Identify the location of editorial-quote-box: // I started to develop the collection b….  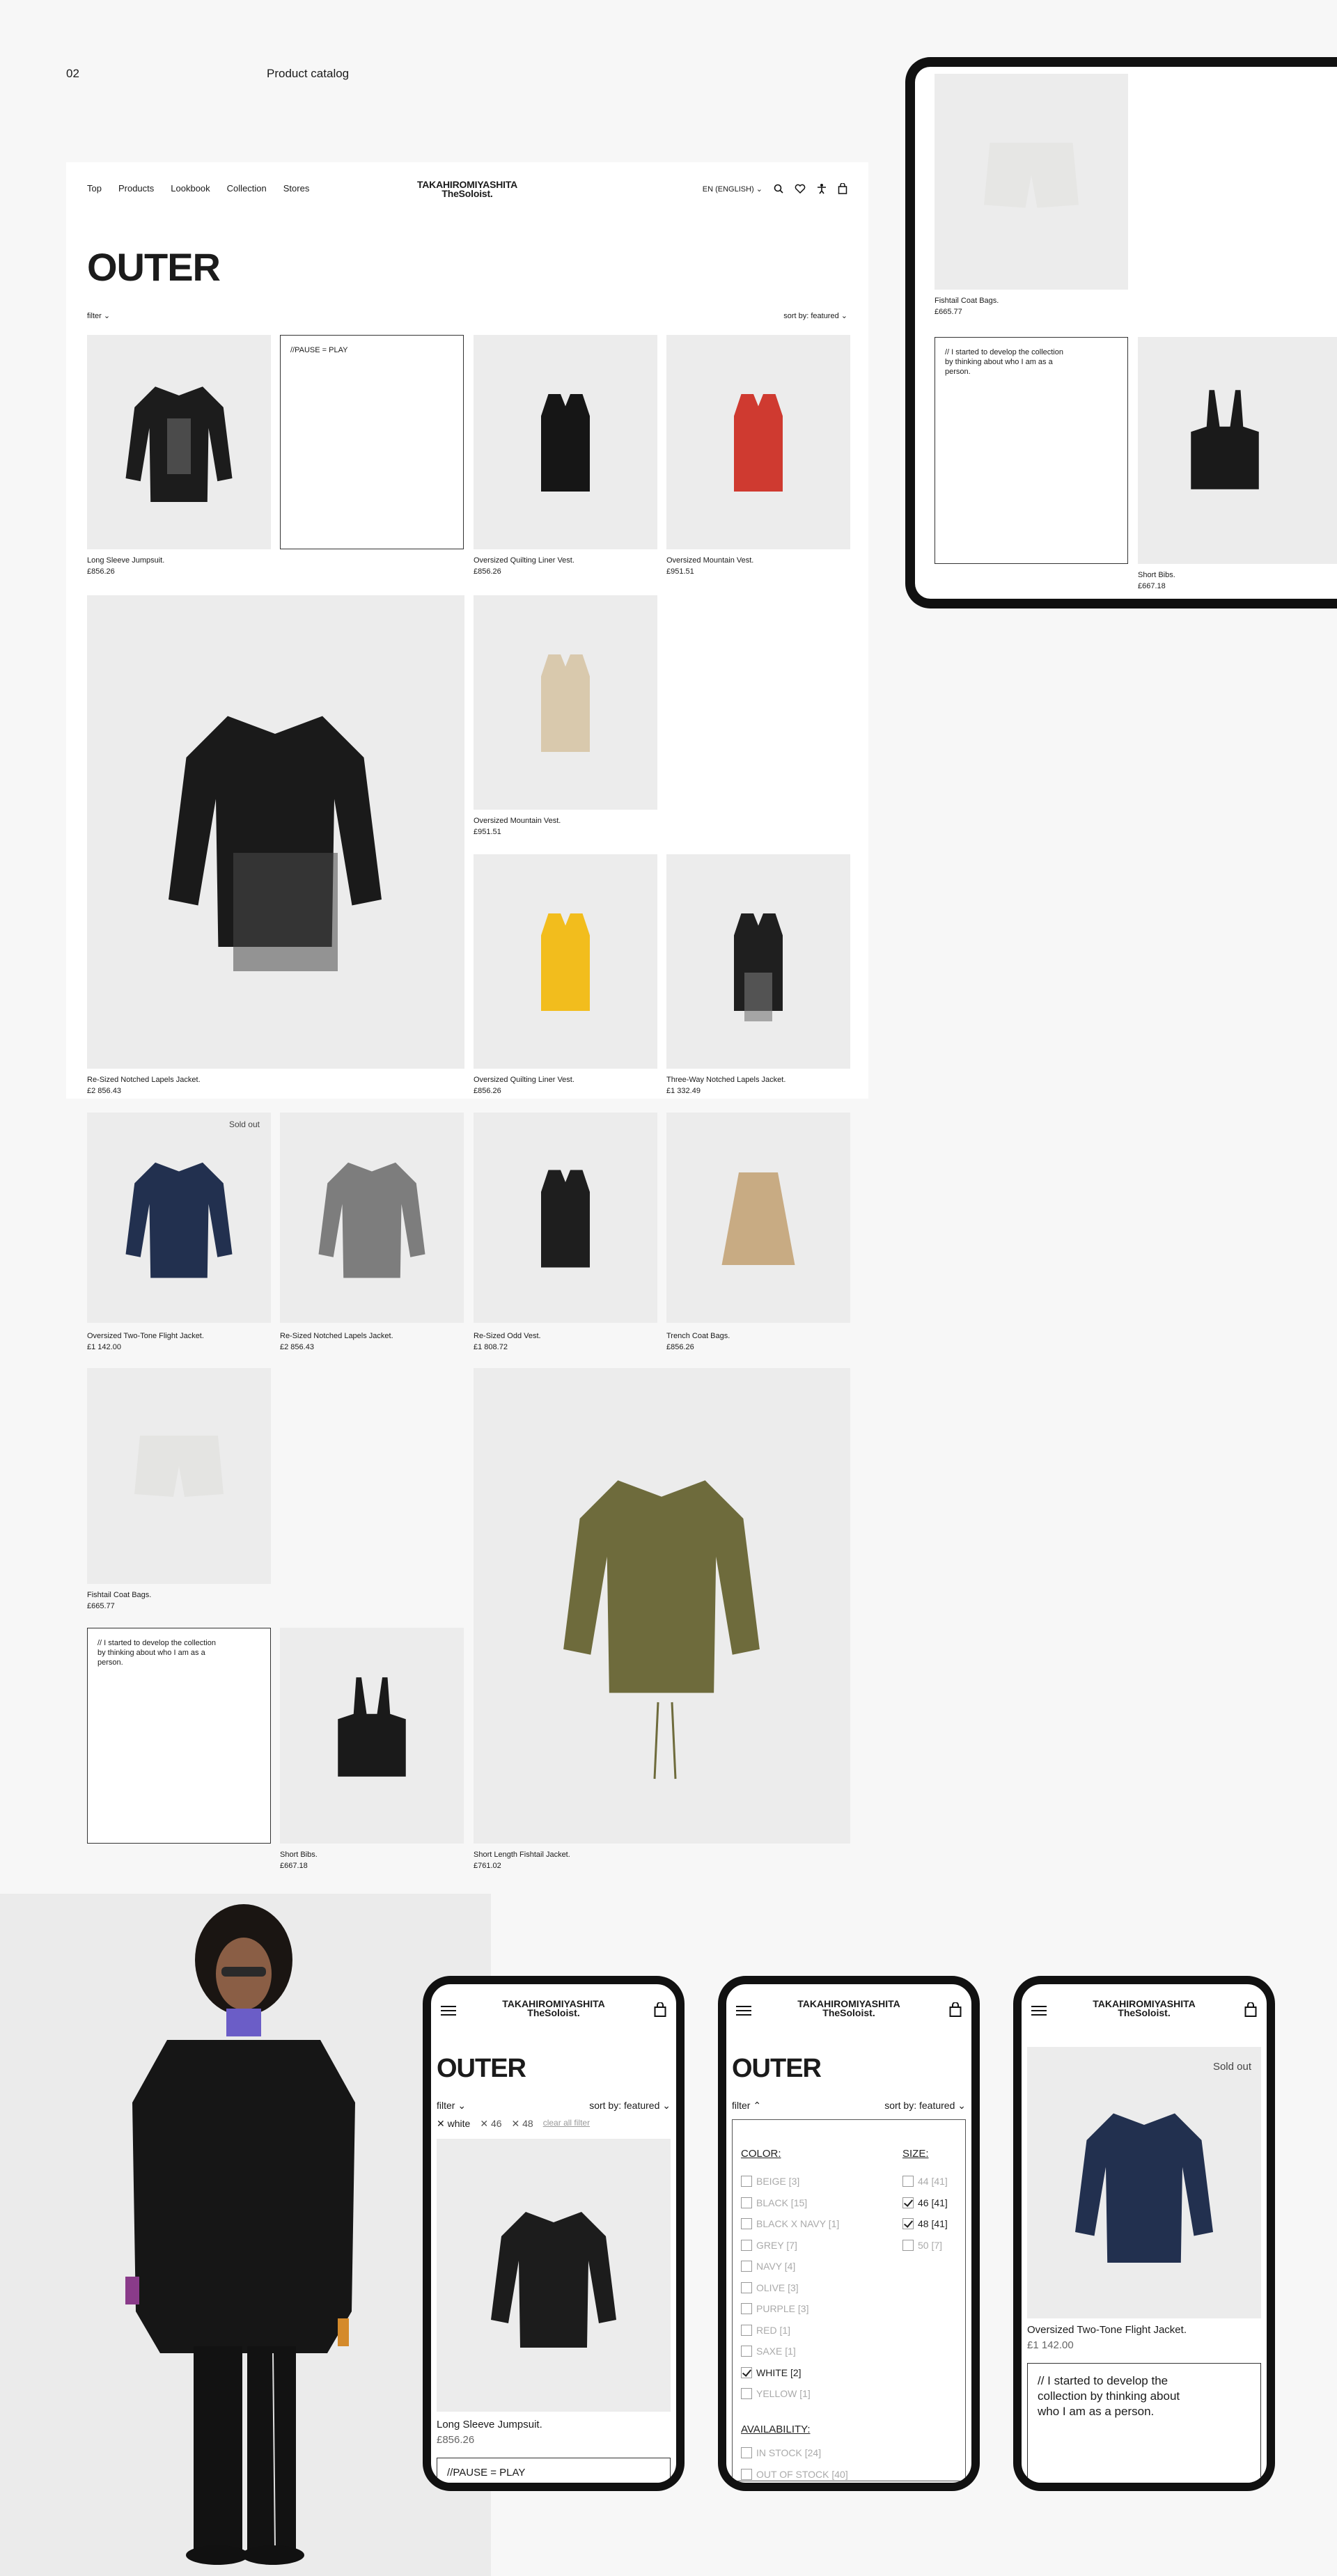
(179, 1736).